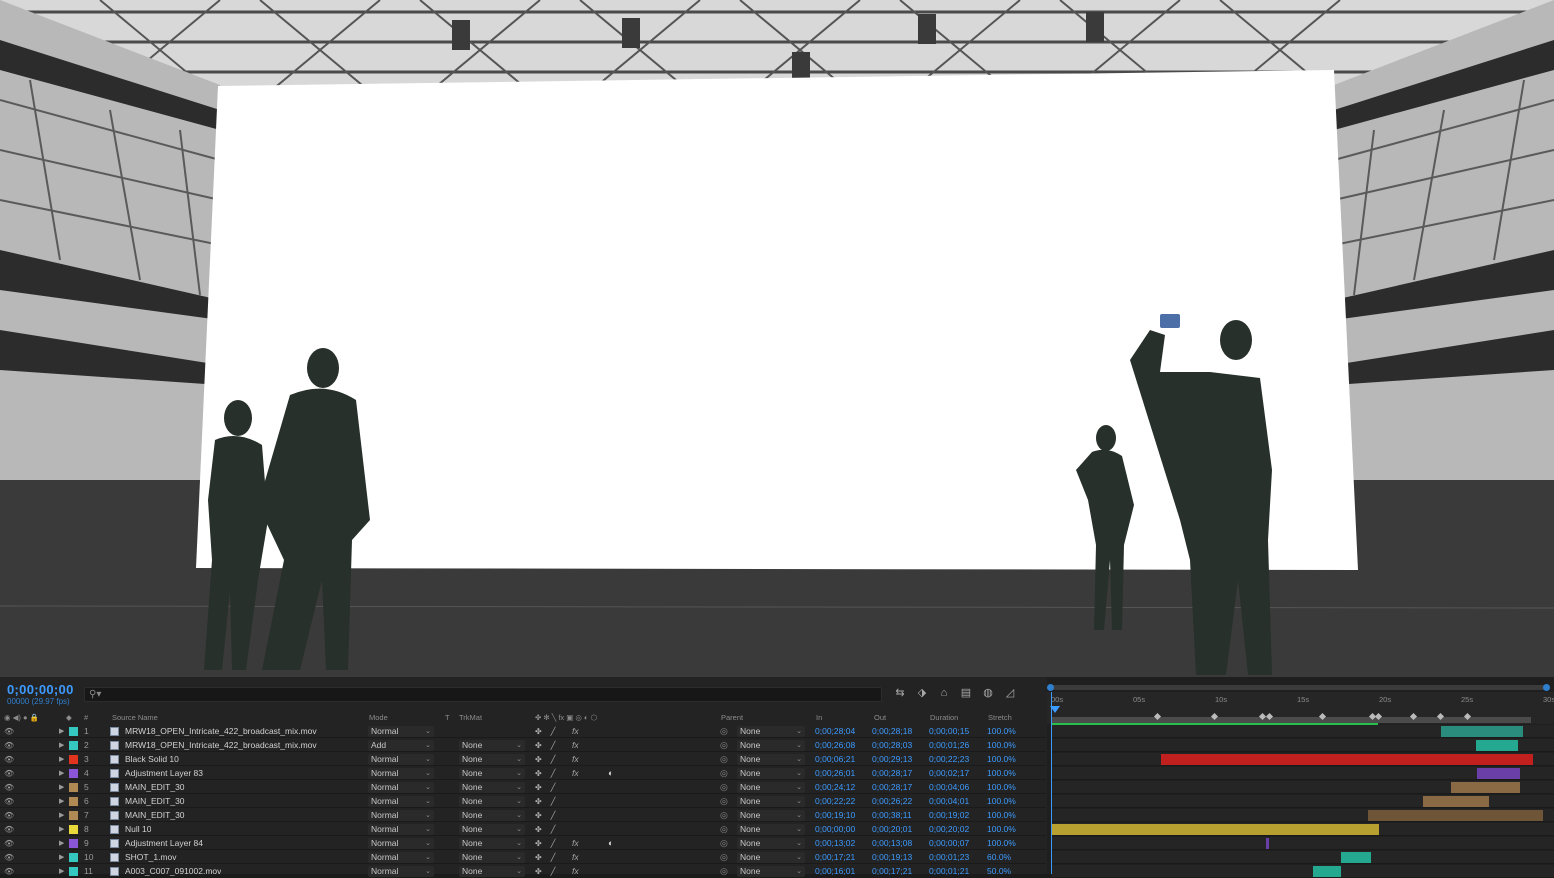  Describe the element at coordinates (944, 717) in the screenshot. I see `duration-column-header: Duration` at that location.